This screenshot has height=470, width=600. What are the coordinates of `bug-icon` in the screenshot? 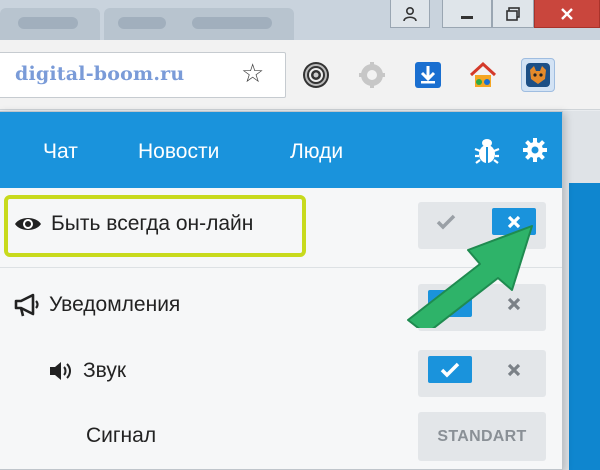 It's located at (487, 153).